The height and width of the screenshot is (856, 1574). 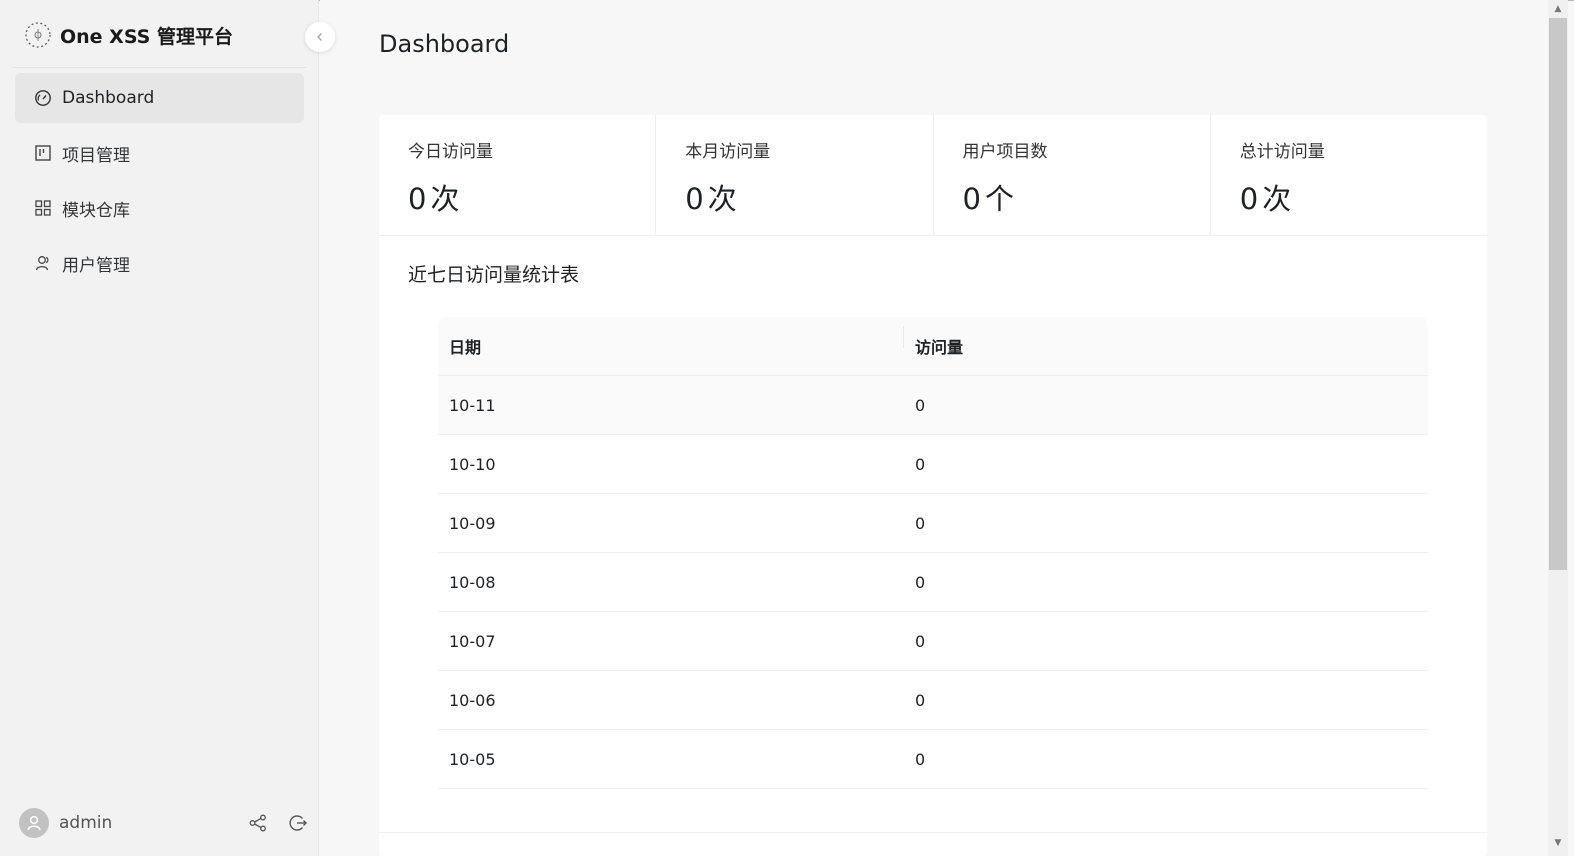 I want to click on table-row: 10-07 0, so click(x=933, y=641).